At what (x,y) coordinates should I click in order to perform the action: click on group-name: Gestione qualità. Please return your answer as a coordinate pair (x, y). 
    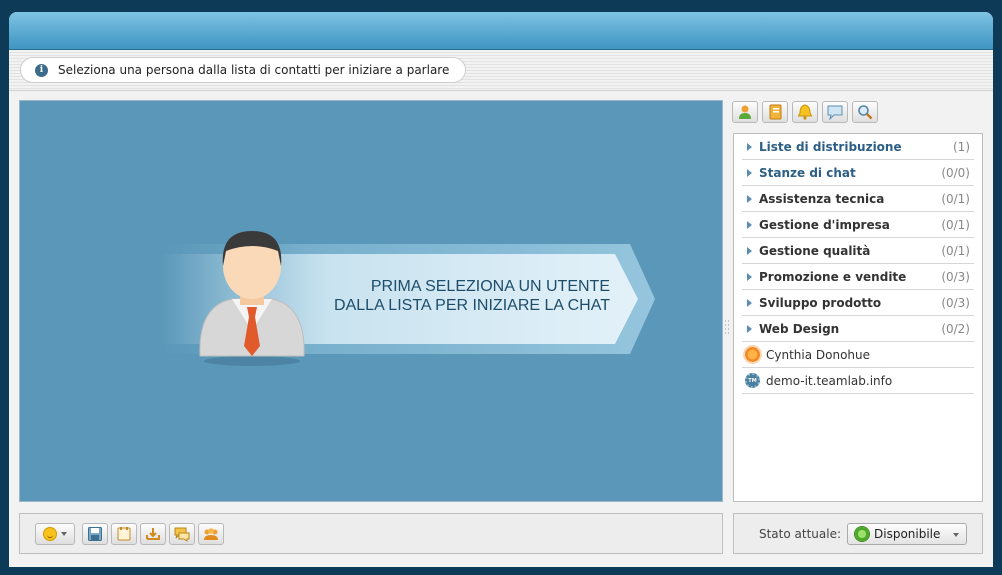
    Looking at the image, I should click on (815, 250).